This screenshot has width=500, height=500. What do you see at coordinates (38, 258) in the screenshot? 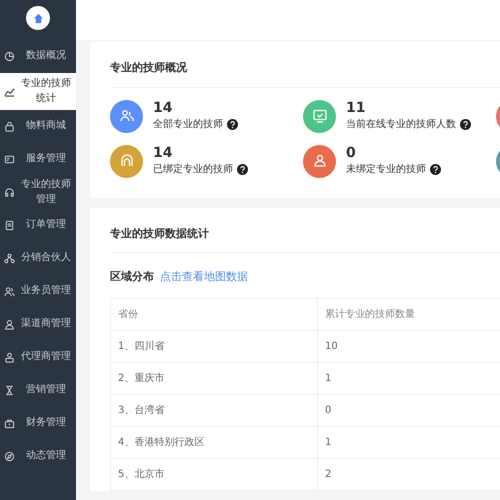
I see `sidebar-item: 分销合伙人` at bounding box center [38, 258].